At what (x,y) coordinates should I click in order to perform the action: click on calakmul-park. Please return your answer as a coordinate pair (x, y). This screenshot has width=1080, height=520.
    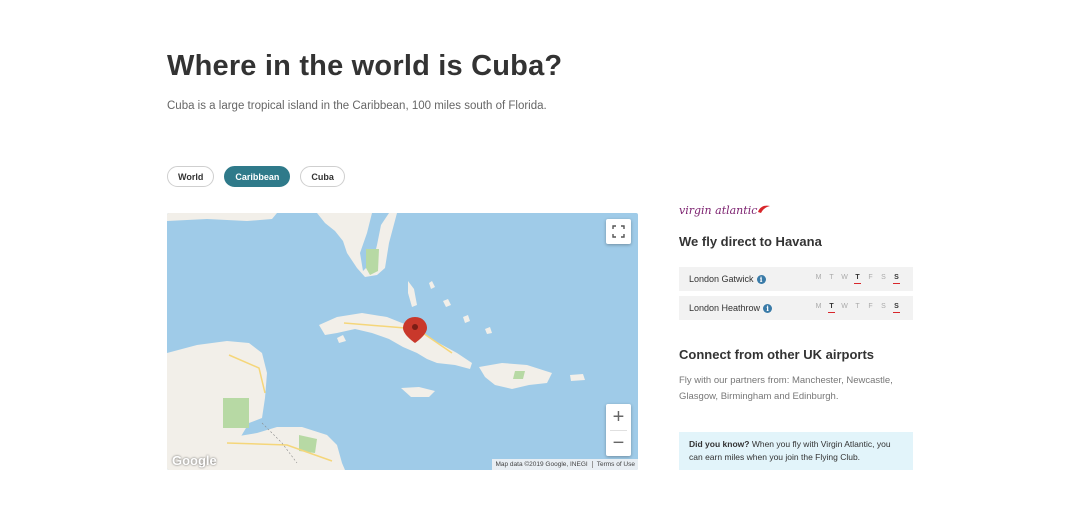
    Looking at the image, I should click on (236, 413).